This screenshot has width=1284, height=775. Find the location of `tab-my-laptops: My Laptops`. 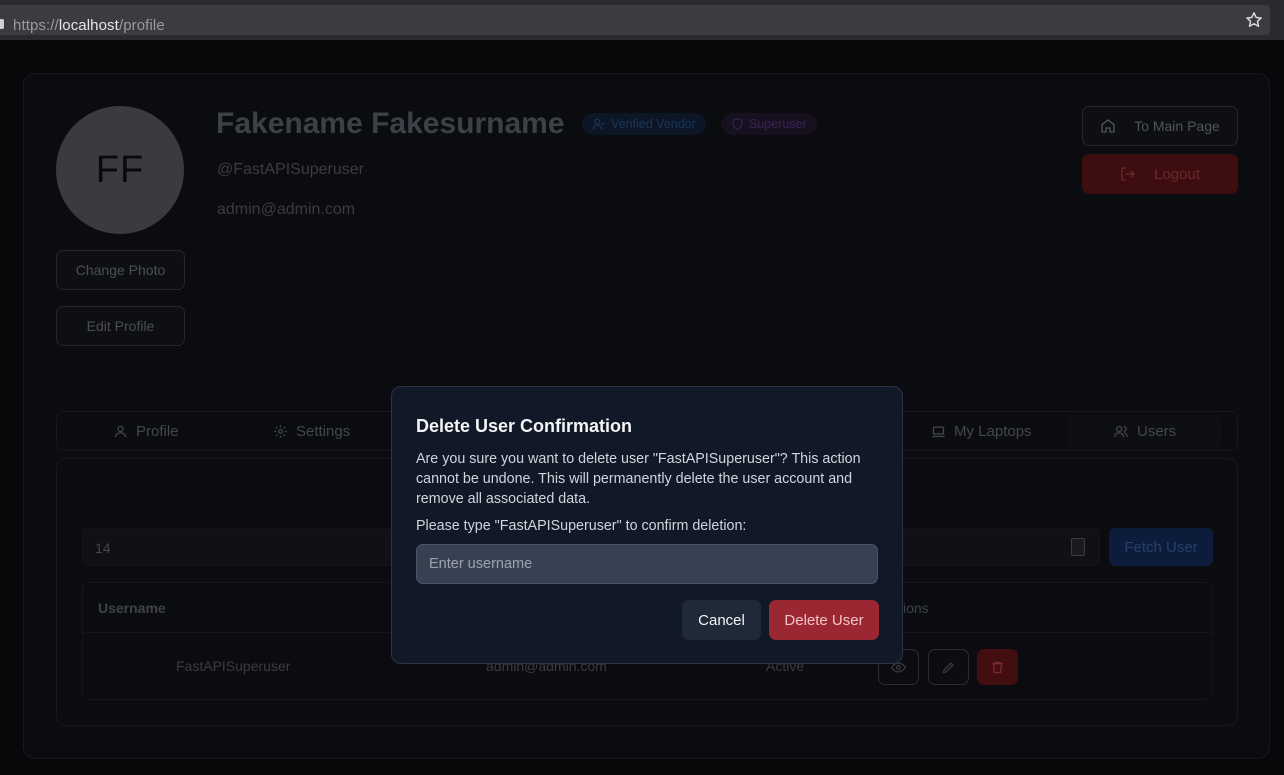

tab-my-laptops: My Laptops is located at coordinates (981, 431).